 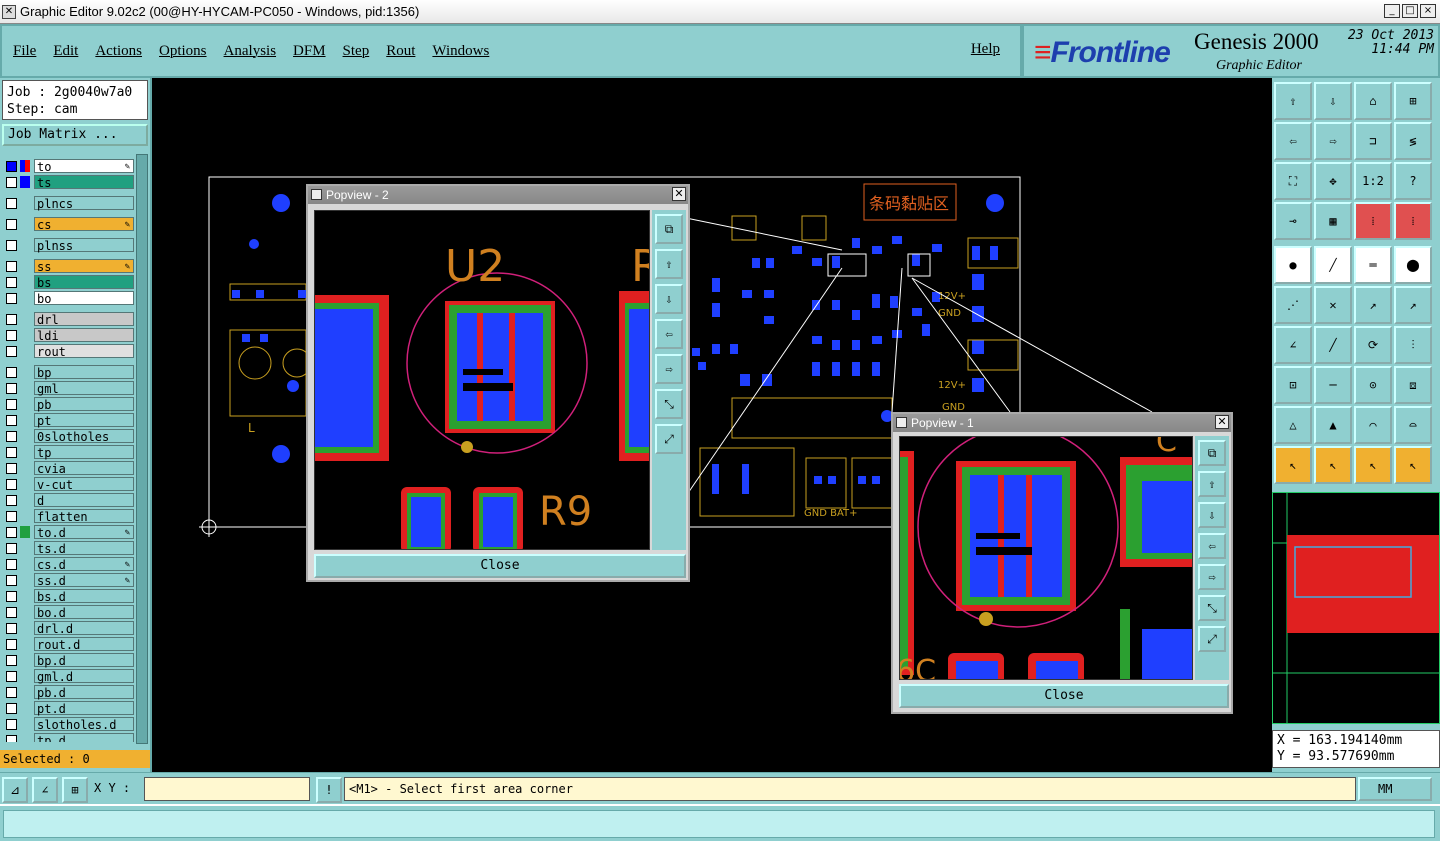 I want to click on layer-name: to.d ✎, so click(x=84, y=532).